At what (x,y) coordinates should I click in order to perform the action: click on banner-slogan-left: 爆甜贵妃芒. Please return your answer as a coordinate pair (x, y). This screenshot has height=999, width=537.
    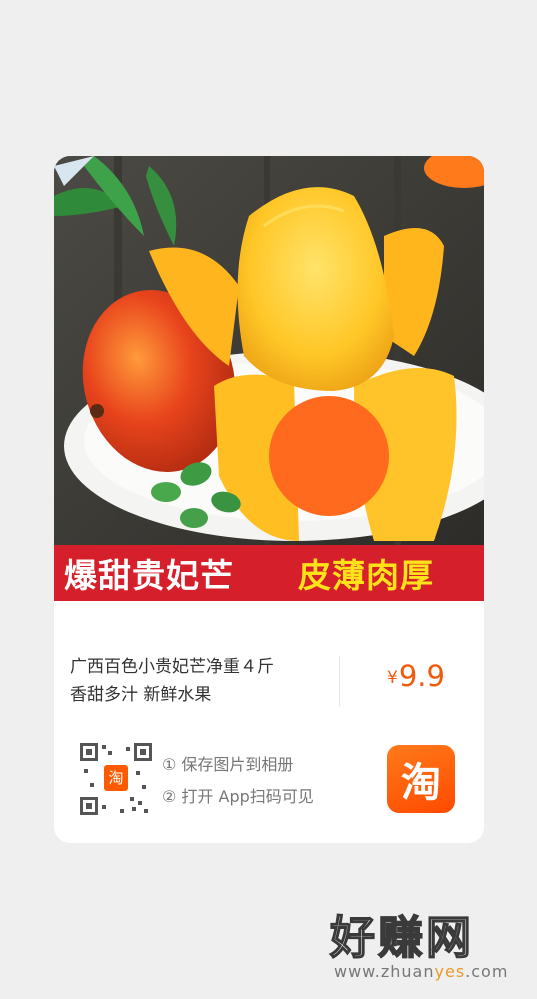
    Looking at the image, I should click on (149, 575).